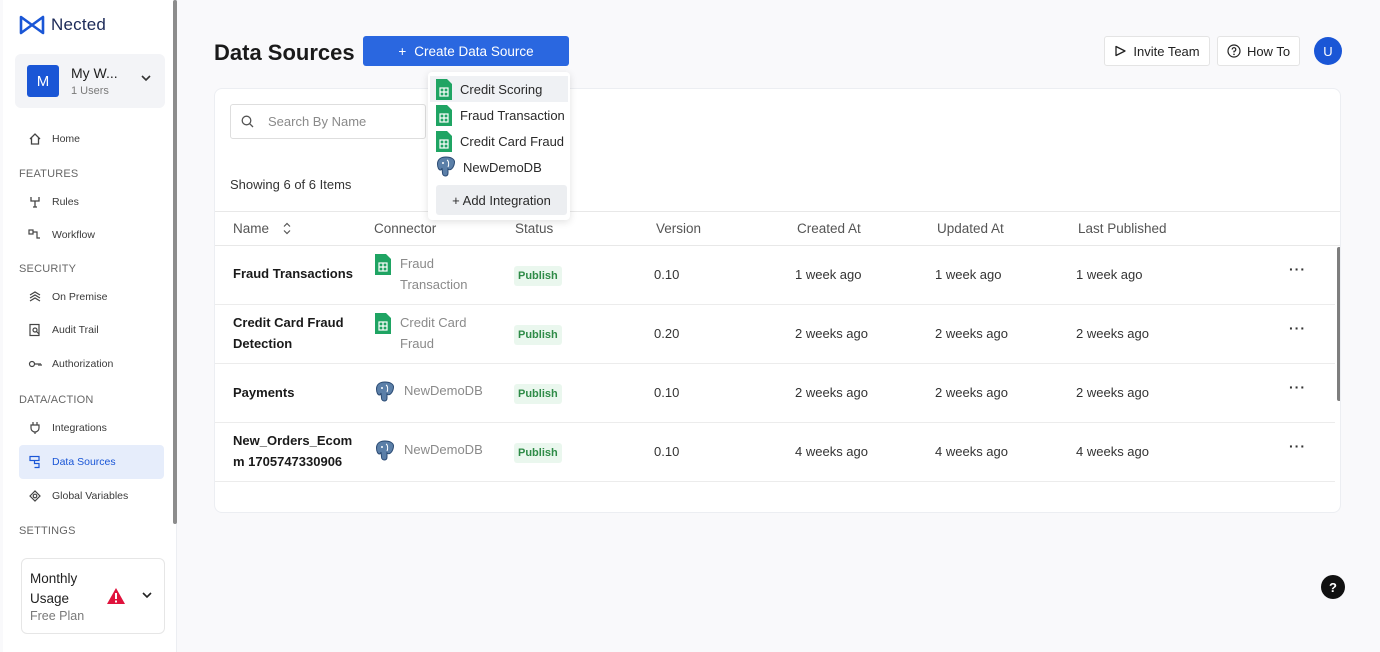 The width and height of the screenshot is (1380, 652). I want to click on items-count: Showing 6 of 6 Items, so click(291, 184).